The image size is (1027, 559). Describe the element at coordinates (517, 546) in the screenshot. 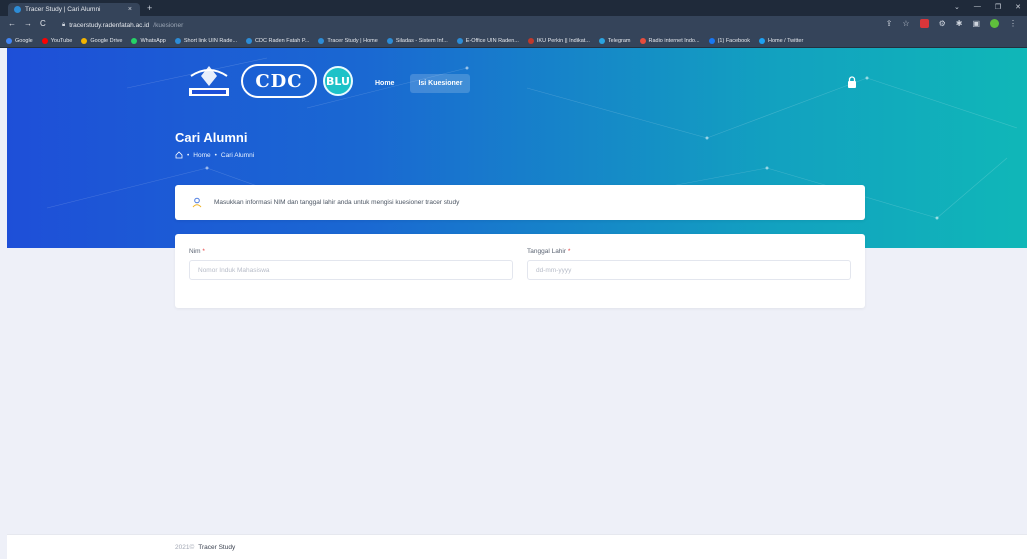

I see `footer: 2021© Tracer Study` at that location.